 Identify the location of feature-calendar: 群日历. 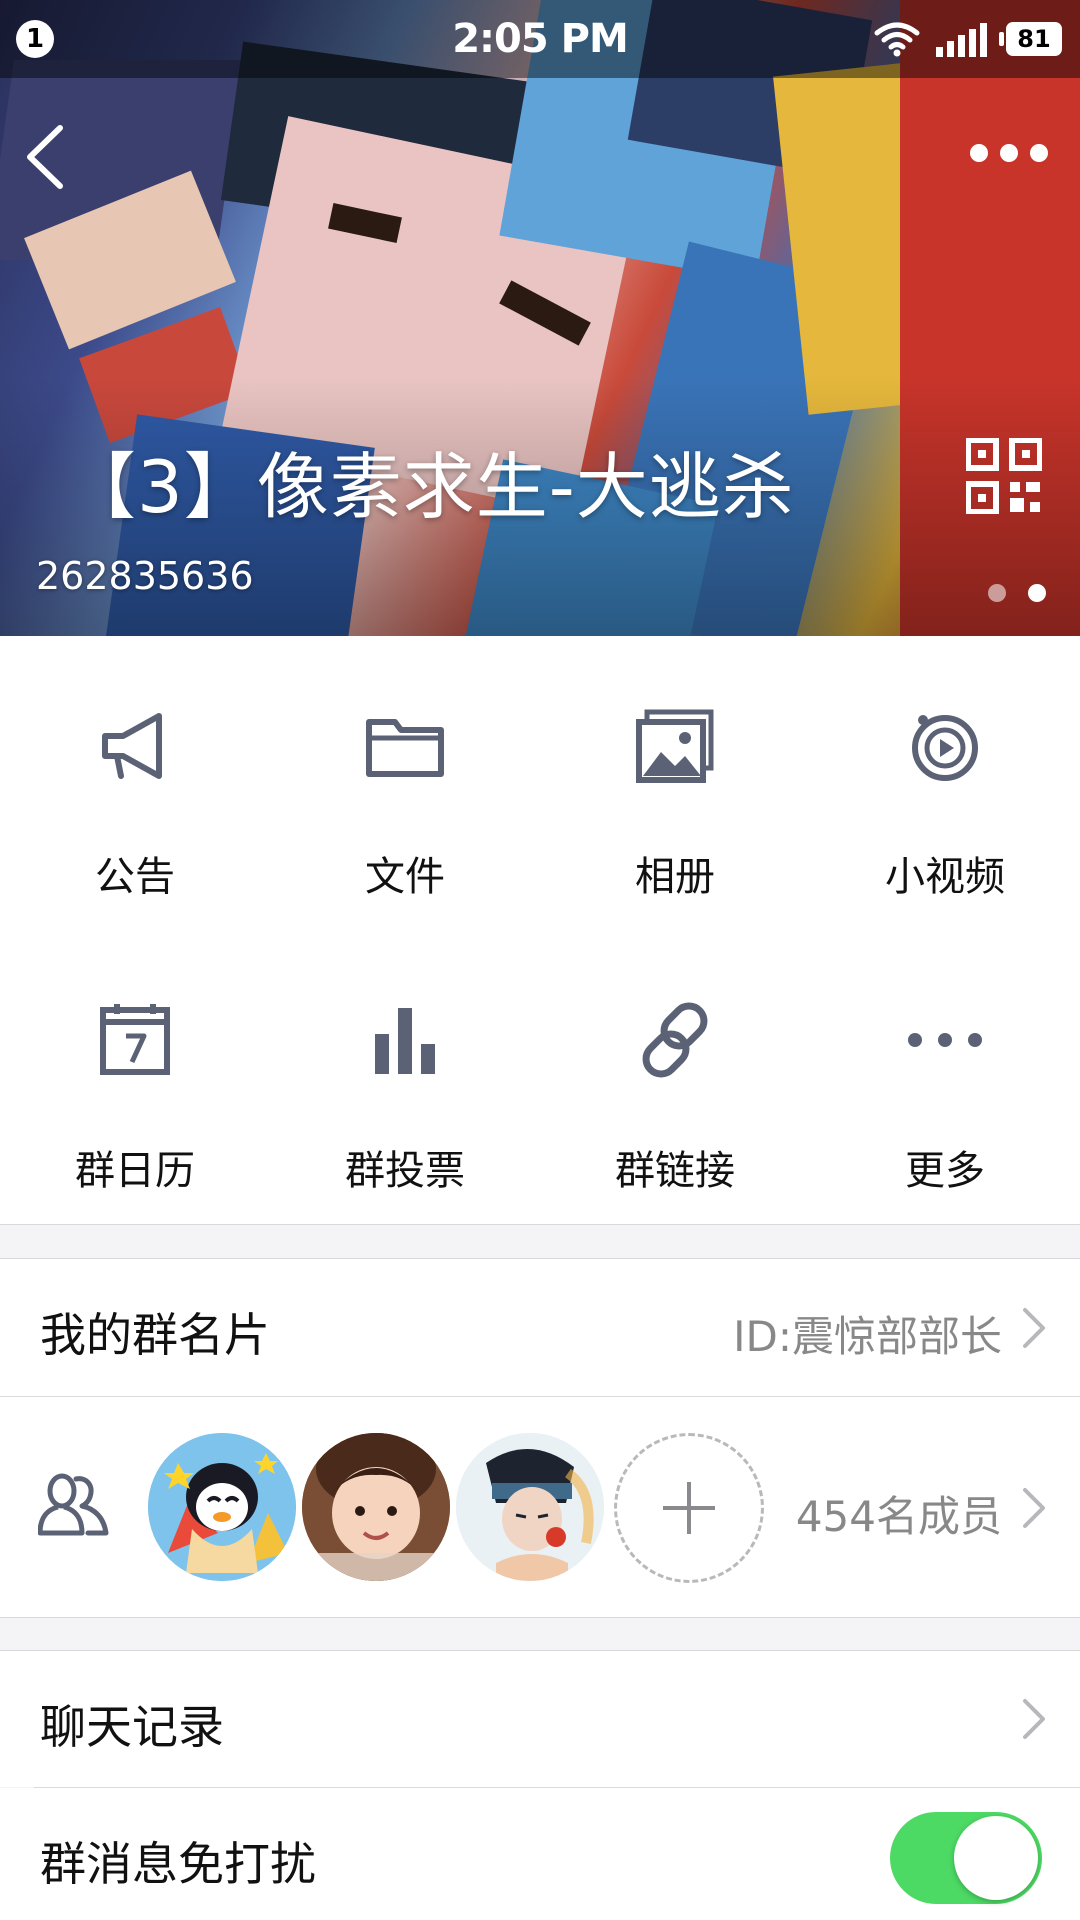
(135, 1077).